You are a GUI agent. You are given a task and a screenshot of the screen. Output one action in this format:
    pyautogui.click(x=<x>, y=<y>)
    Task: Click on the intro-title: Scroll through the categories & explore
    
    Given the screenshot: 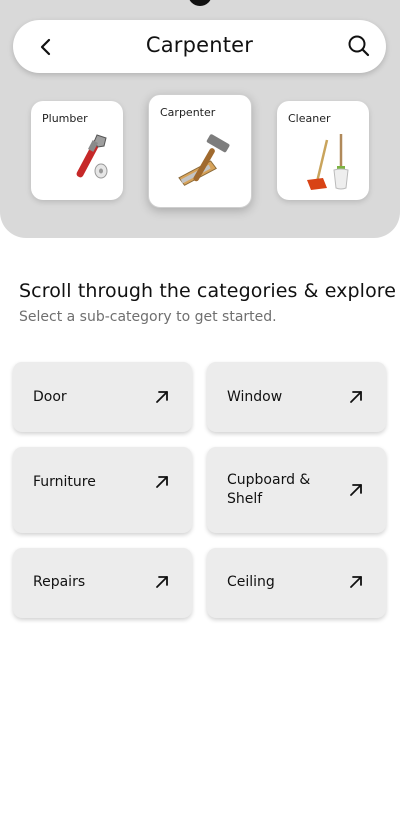 What is the action you would take?
    pyautogui.click(x=208, y=291)
    